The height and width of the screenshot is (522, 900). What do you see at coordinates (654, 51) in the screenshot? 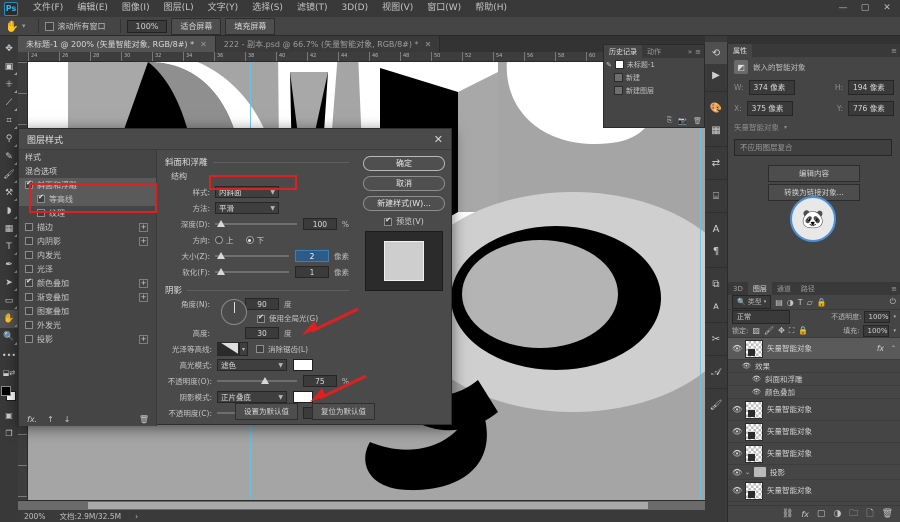
I see `tab-actions: 动作` at bounding box center [654, 51].